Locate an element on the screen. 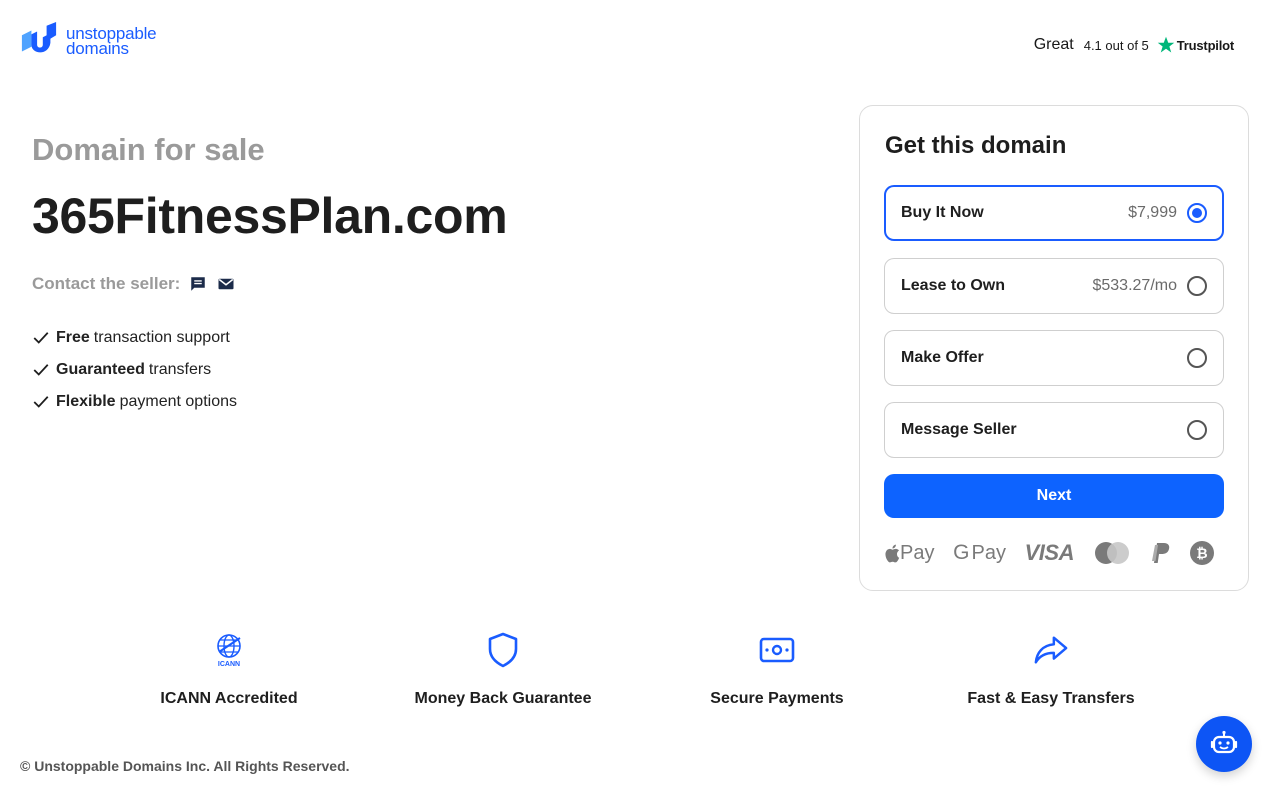  badge-label: Money Back Guarantee is located at coordinates (503, 698).